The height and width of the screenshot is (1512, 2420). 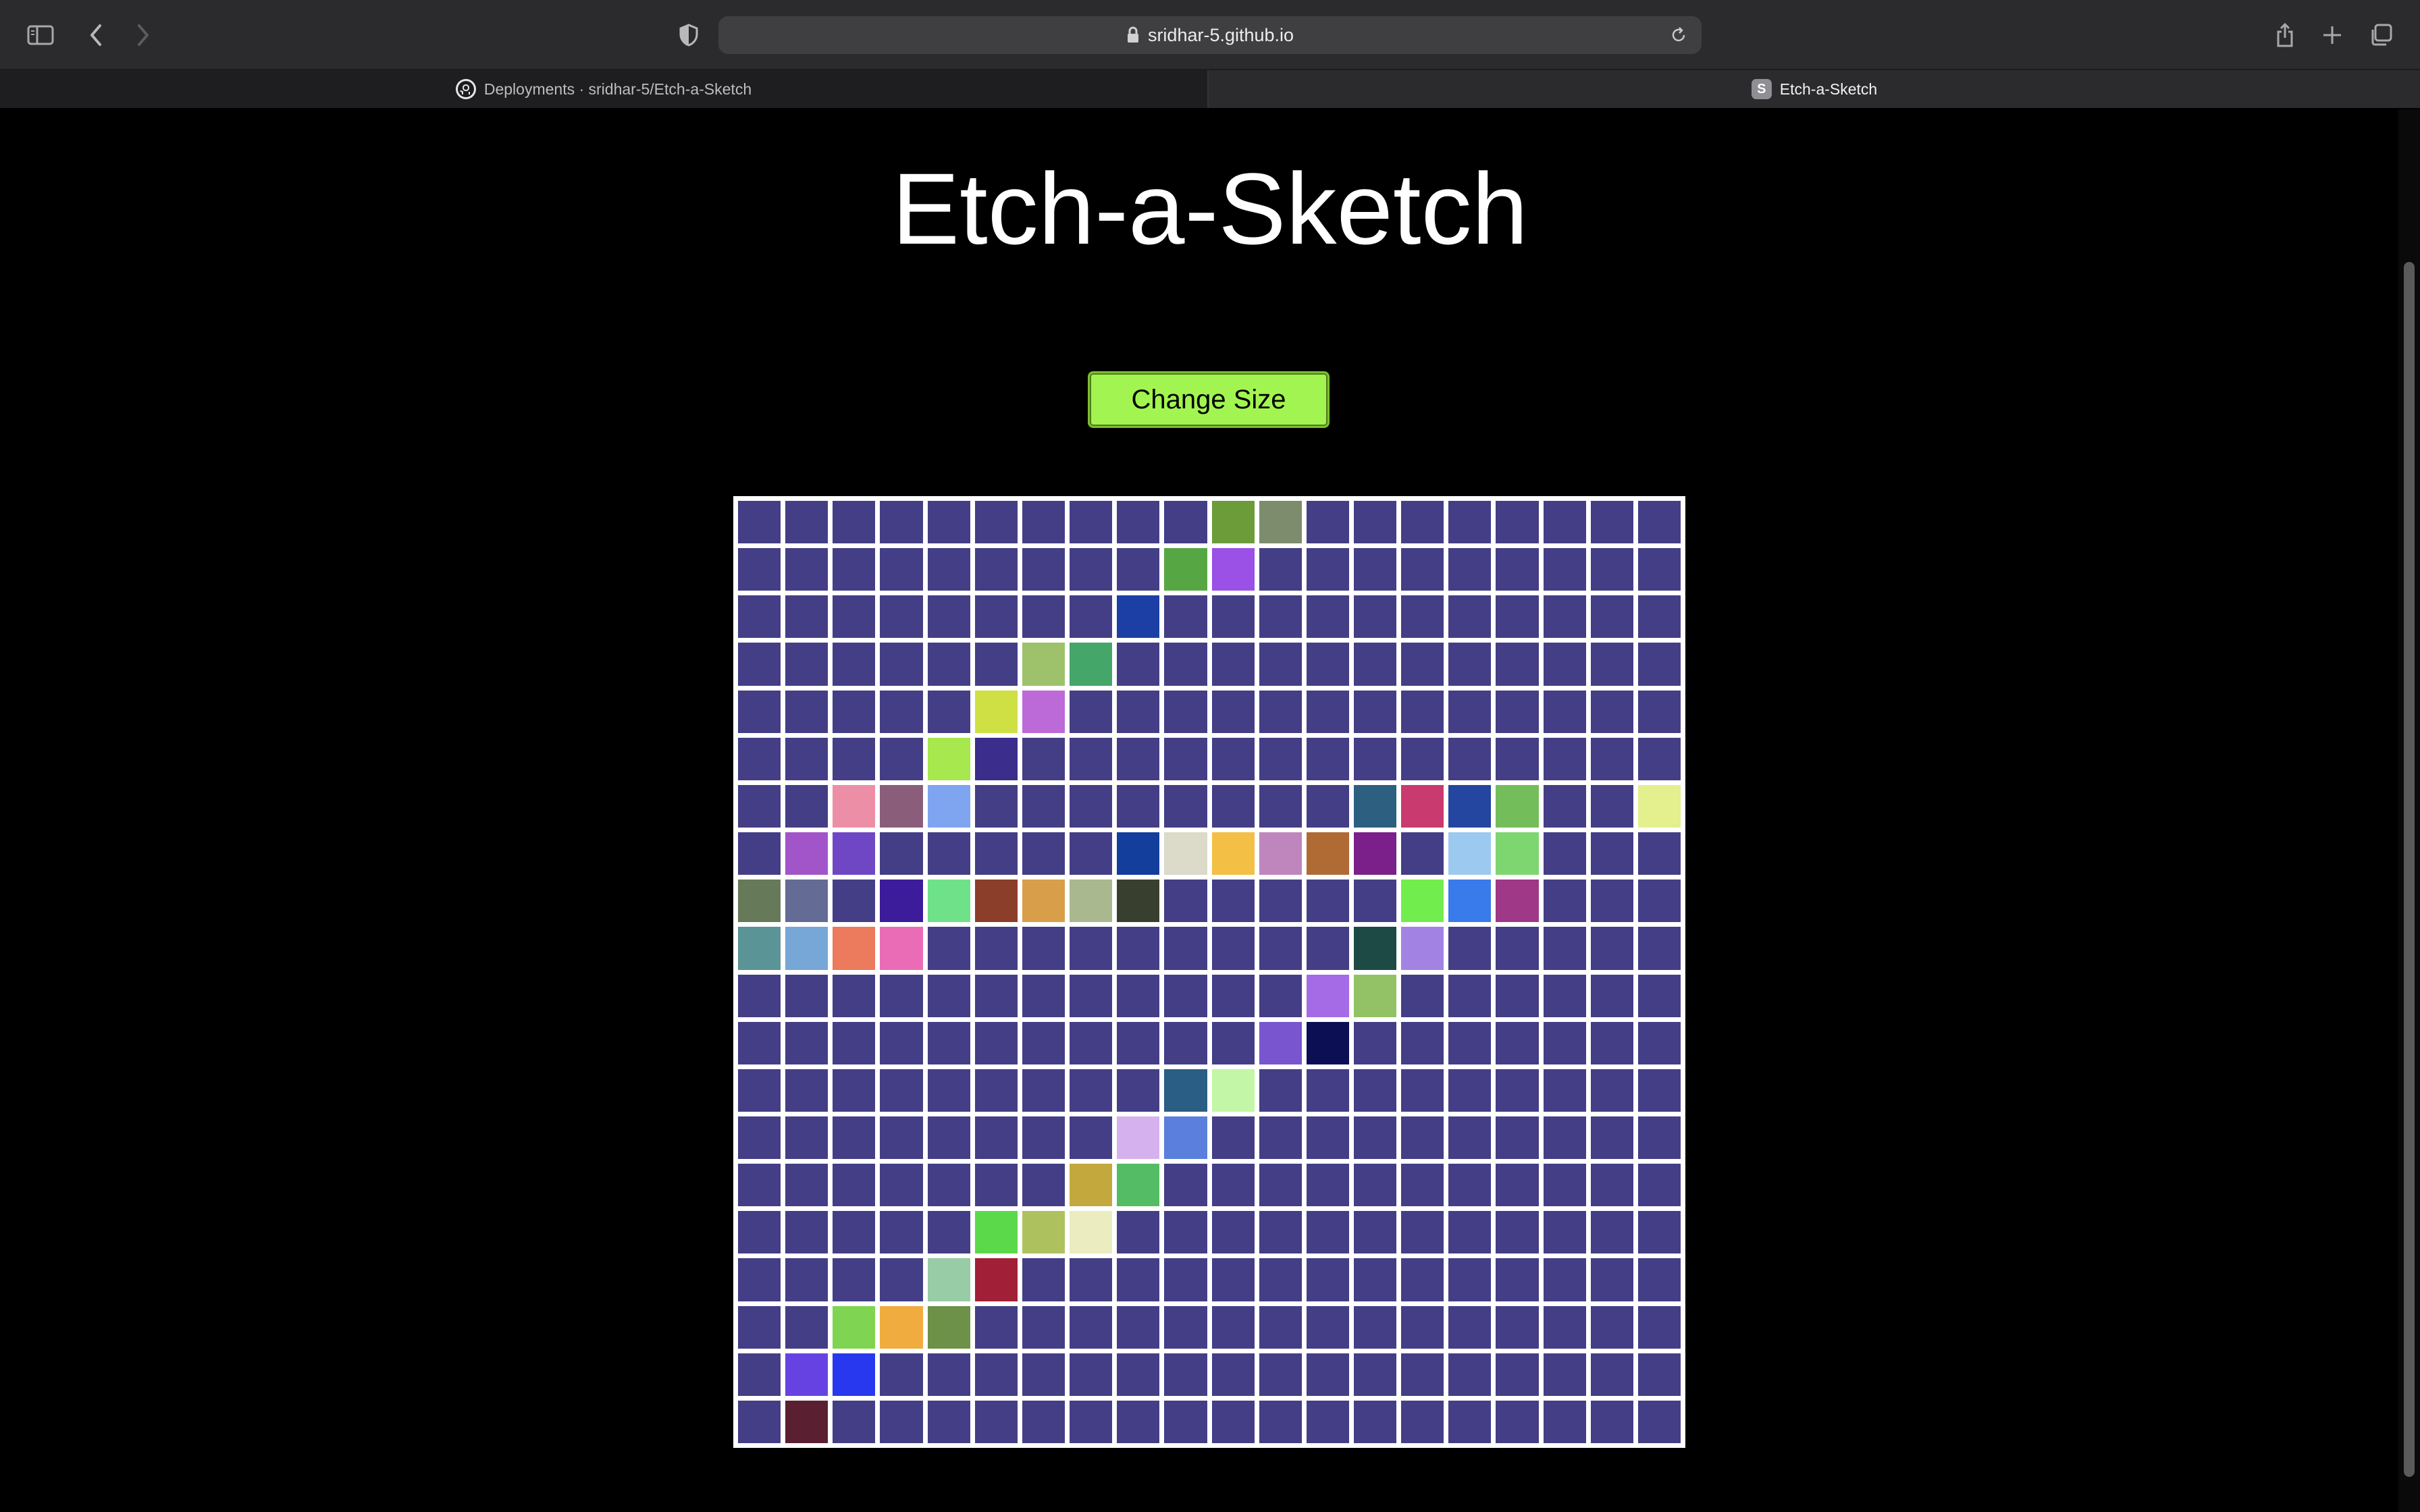 I want to click on sidebar-toggle-icon, so click(x=40, y=35).